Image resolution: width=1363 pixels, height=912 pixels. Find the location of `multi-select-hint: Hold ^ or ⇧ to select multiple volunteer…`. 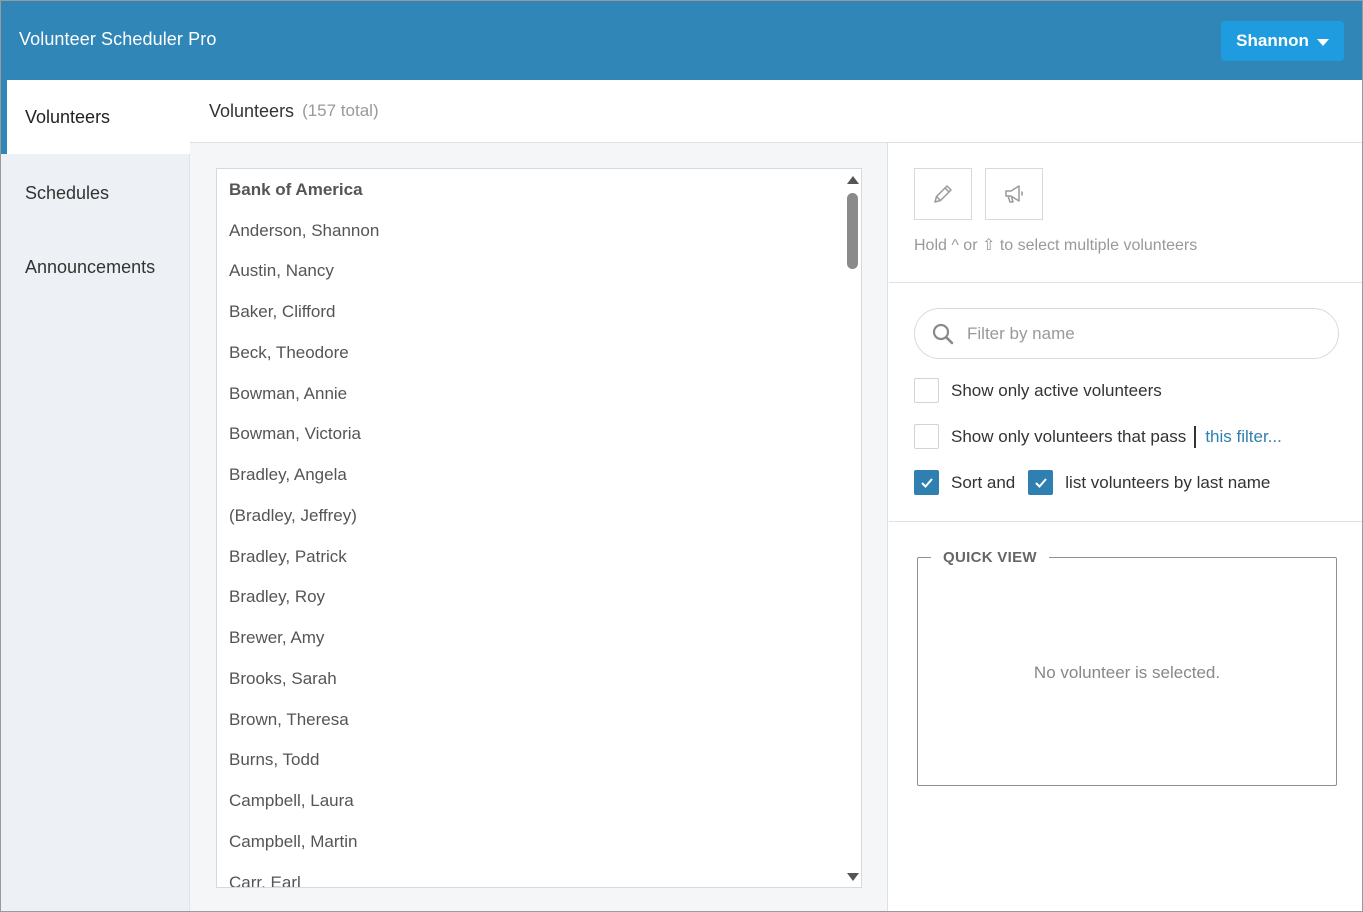

multi-select-hint: Hold ^ or ⇧ to select multiple volunteer… is located at coordinates (1056, 245).